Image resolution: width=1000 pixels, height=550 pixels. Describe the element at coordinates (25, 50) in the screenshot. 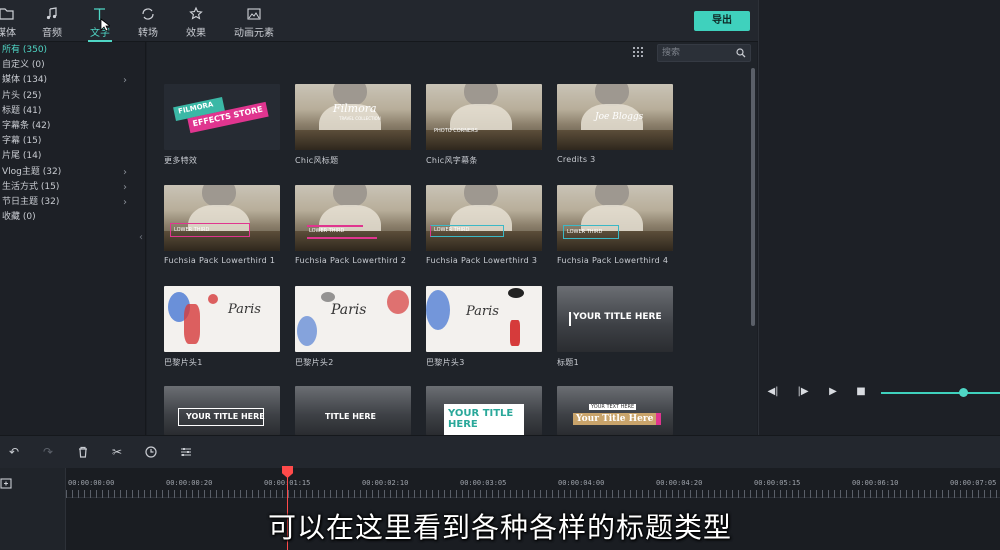

I see `category-label: 所有 (350)` at that location.